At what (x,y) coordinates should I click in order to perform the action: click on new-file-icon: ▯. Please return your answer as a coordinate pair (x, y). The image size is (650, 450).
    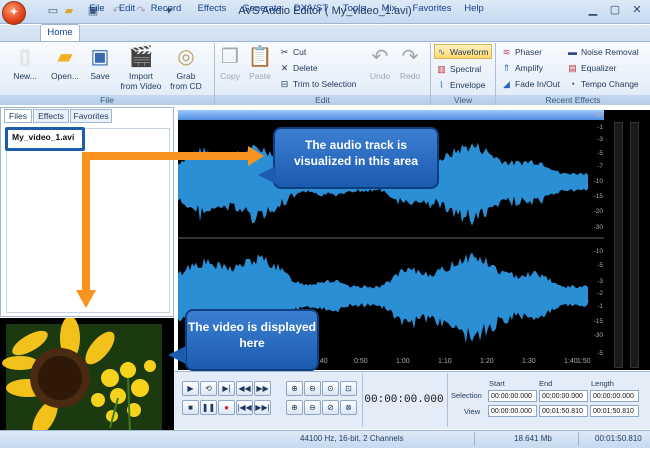
    Looking at the image, I should click on (25, 57).